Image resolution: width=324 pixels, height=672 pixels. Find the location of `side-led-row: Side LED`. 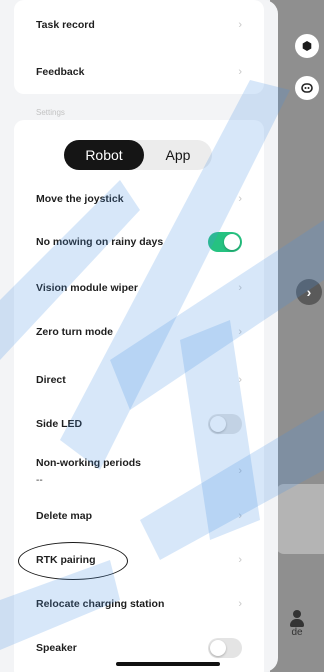

side-led-row: Side LED is located at coordinates (139, 424).